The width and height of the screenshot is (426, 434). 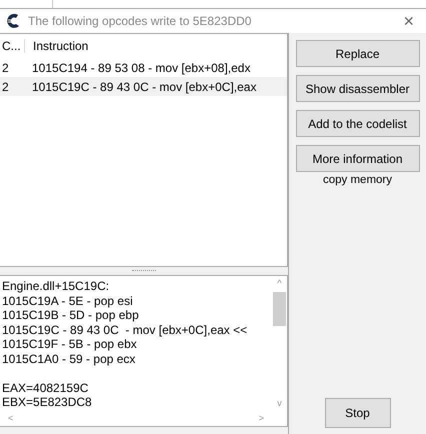 What do you see at coordinates (358, 158) in the screenshot?
I see `action-button: More information` at bounding box center [358, 158].